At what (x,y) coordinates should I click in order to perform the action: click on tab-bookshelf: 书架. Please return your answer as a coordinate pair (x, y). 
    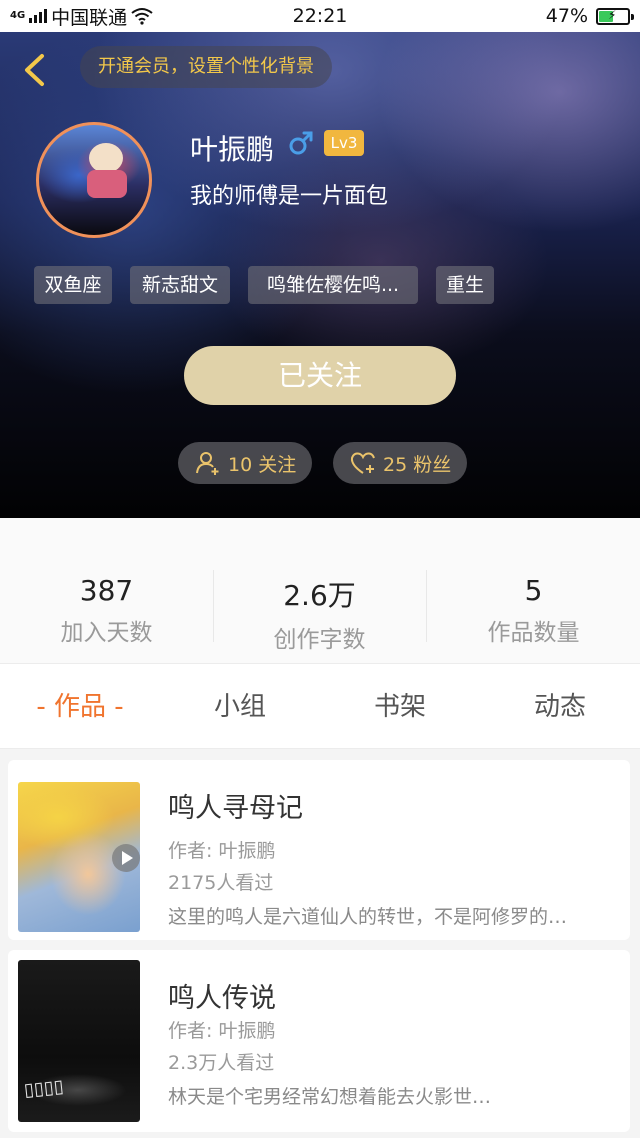
    Looking at the image, I should click on (400, 707).